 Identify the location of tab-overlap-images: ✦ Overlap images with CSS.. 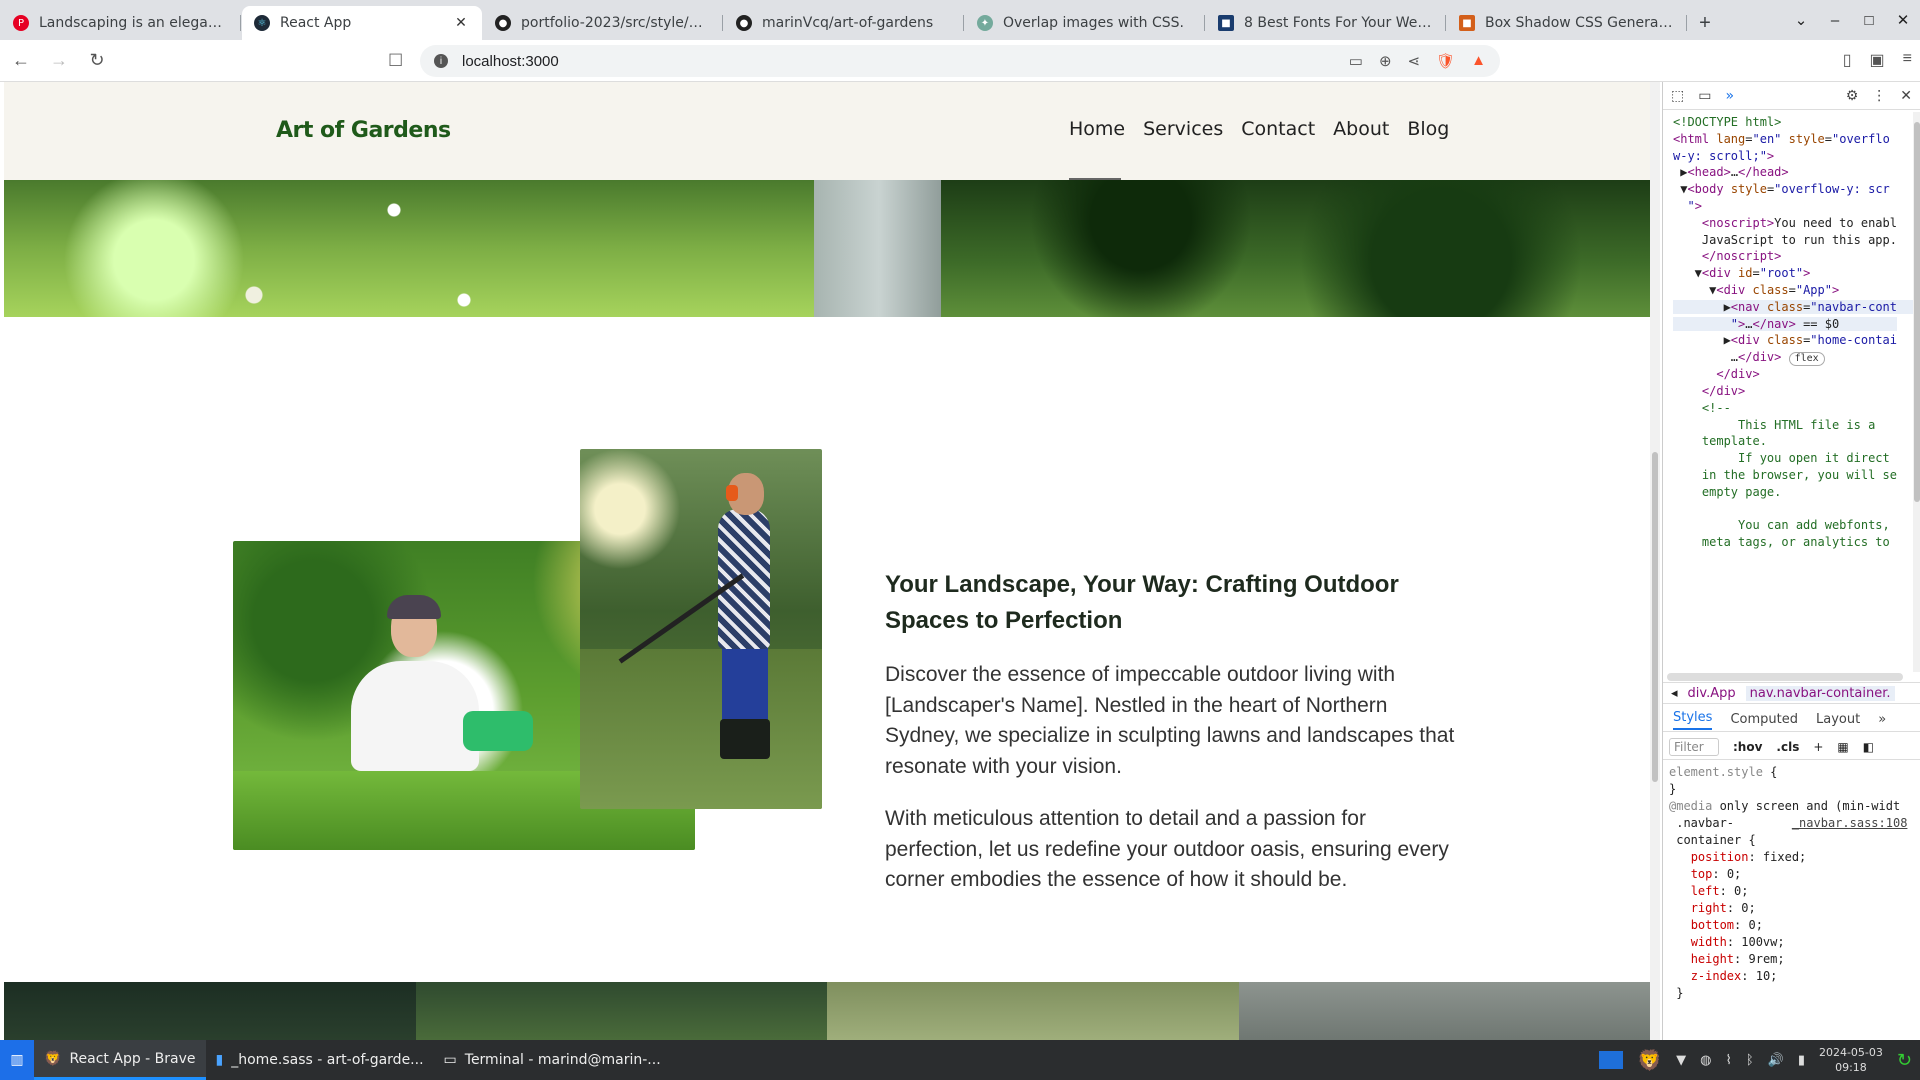
(1085, 23).